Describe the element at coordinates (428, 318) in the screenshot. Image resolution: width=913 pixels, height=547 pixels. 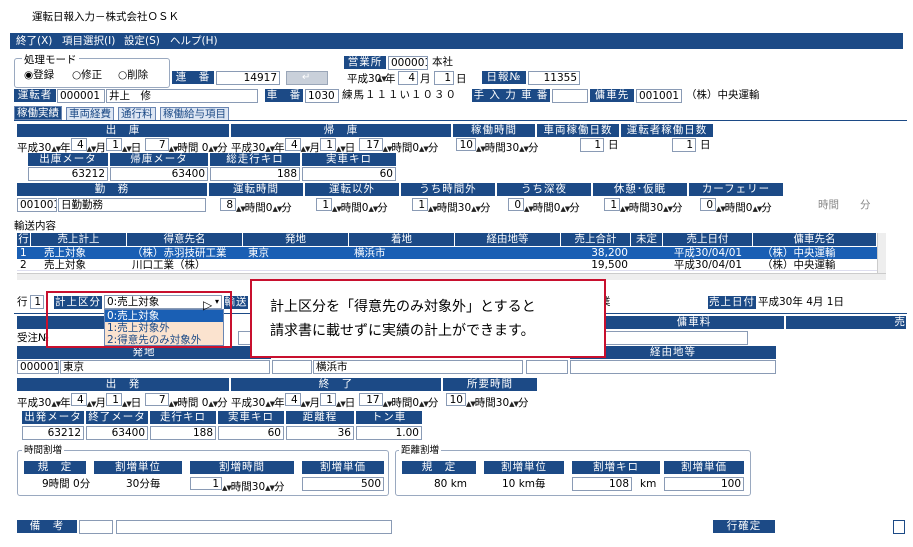
I see `callout-box: 計上区分を「得意先のみ対象外」とすると 請求書に載せずに実績の計上ができます。` at that location.